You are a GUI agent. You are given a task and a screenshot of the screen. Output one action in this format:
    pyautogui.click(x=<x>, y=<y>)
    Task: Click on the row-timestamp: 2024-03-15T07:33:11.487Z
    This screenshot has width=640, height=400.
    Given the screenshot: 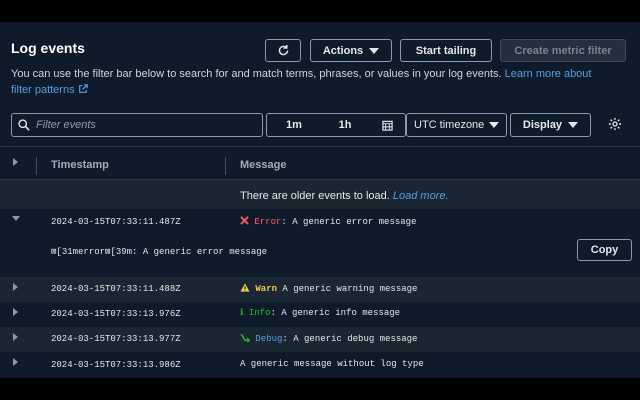 What is the action you would take?
    pyautogui.click(x=116, y=222)
    